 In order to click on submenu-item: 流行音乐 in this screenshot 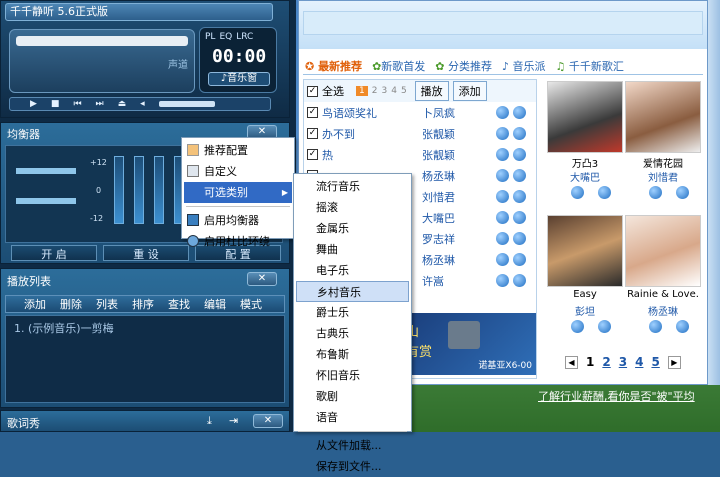, I will do `click(352, 186)`.